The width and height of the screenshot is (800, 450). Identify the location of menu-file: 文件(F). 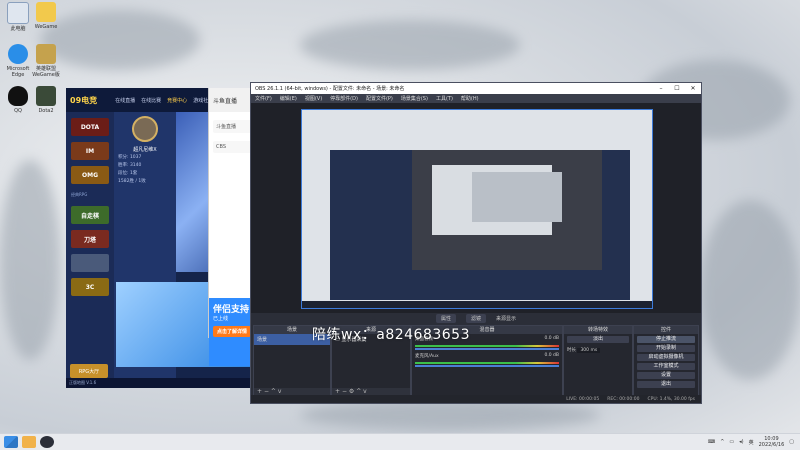
(263, 98).